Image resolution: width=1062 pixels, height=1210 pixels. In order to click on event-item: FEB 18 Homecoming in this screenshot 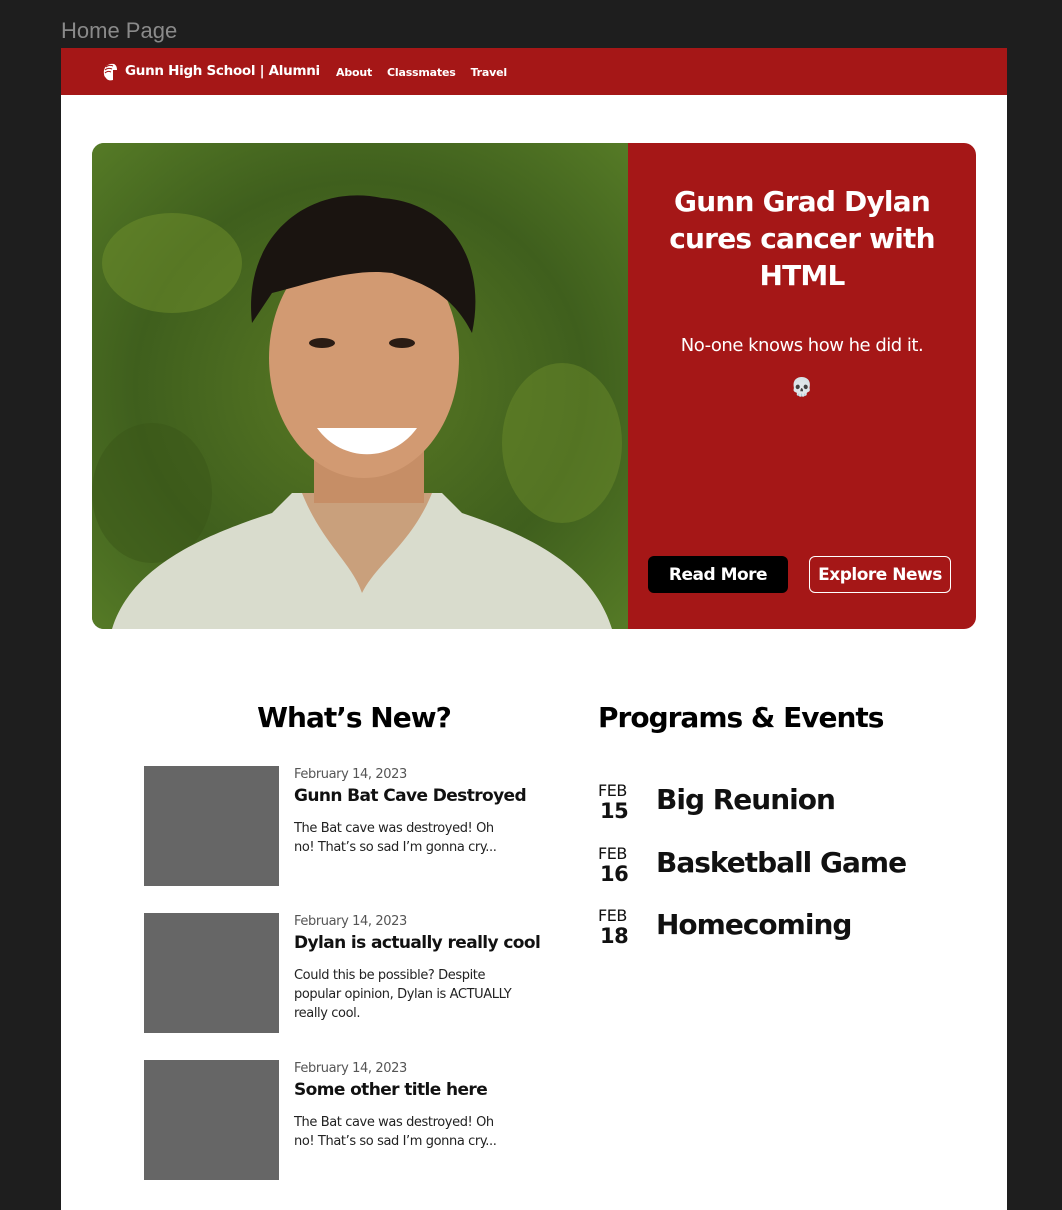, I will do `click(778, 931)`.